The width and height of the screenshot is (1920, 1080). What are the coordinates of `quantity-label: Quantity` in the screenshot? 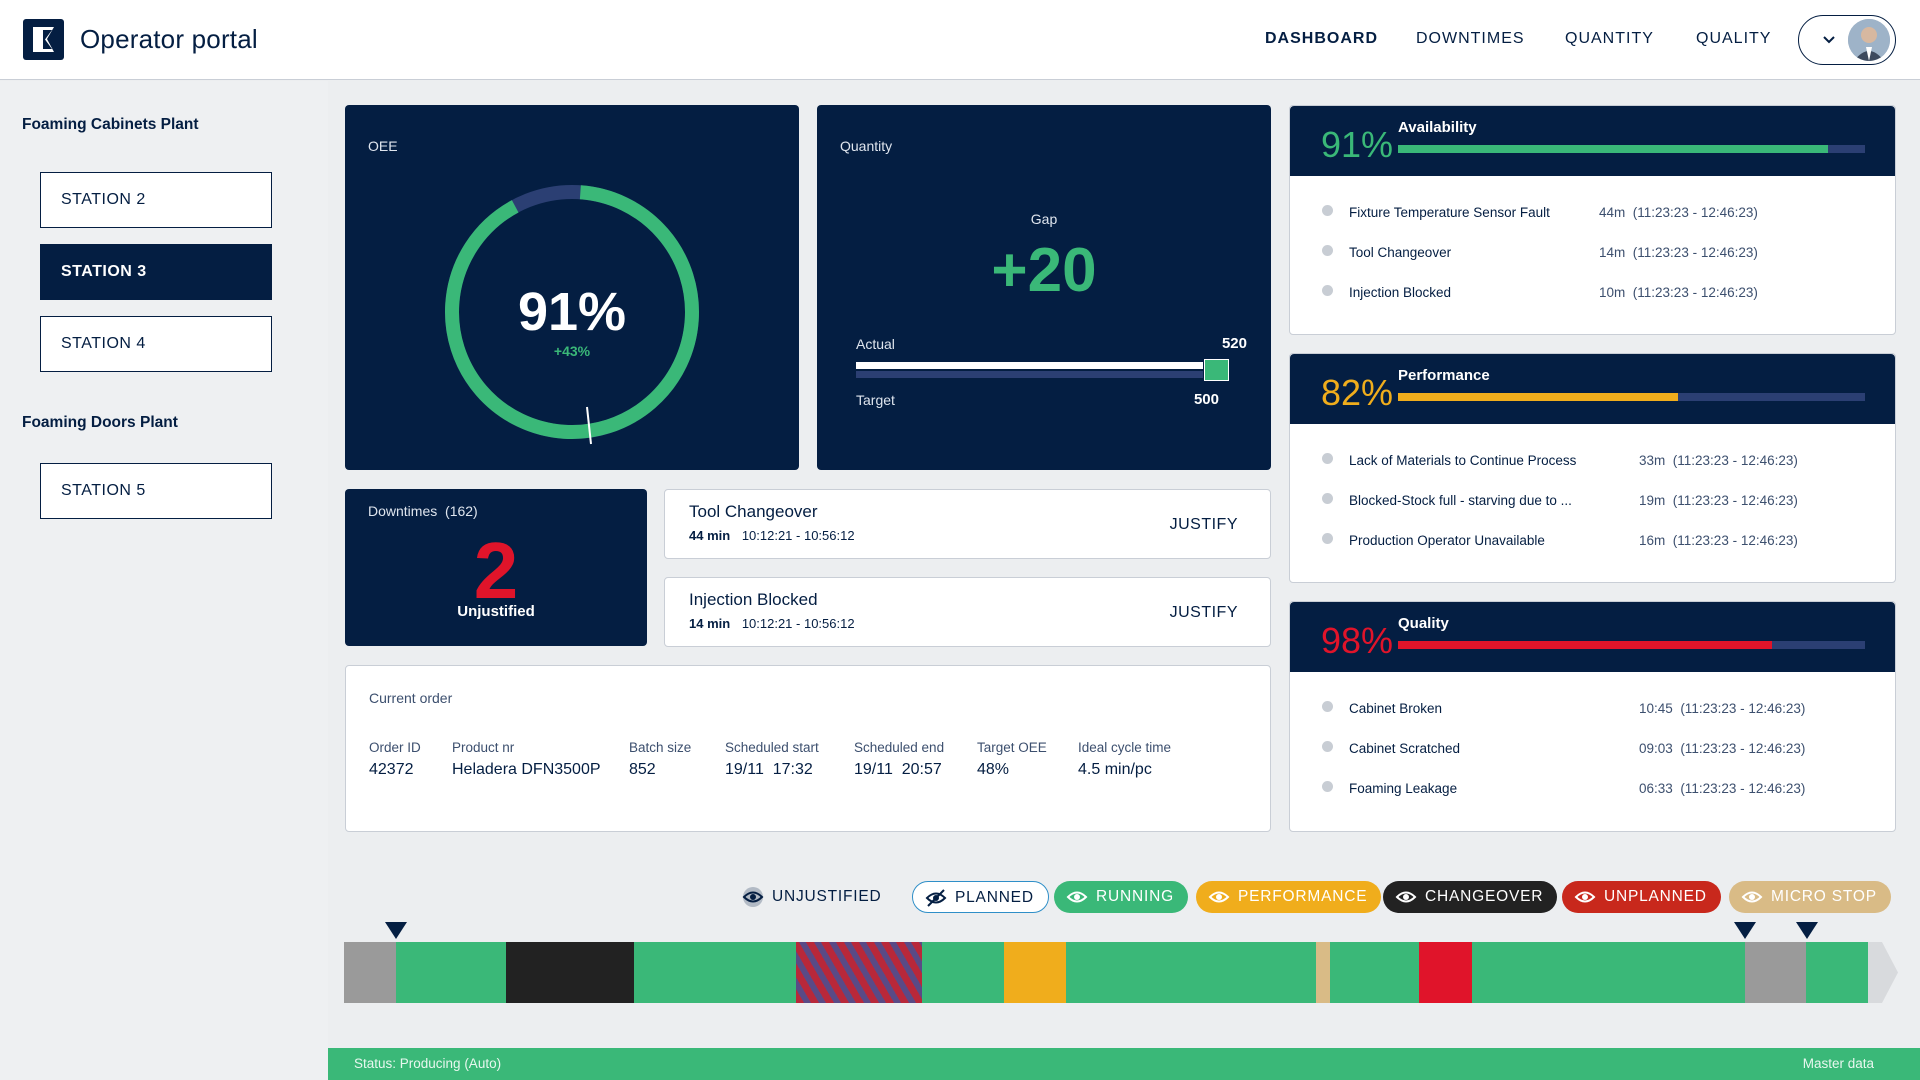 It's located at (866, 146).